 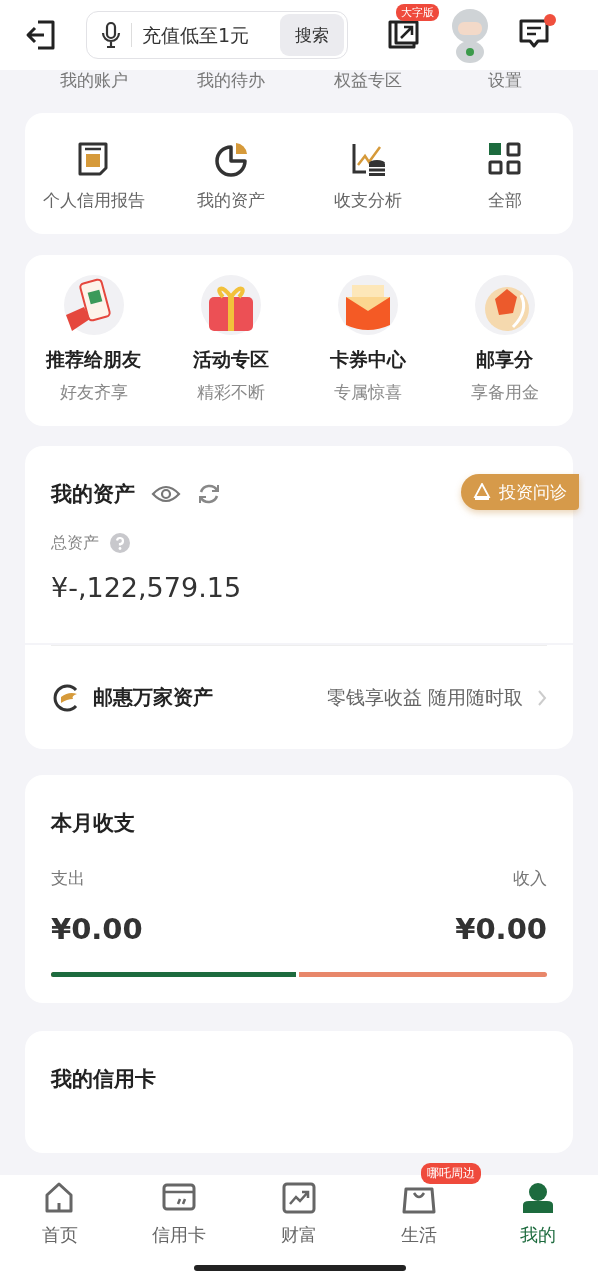 What do you see at coordinates (93, 823) in the screenshot?
I see `section-title: 本月收支` at bounding box center [93, 823].